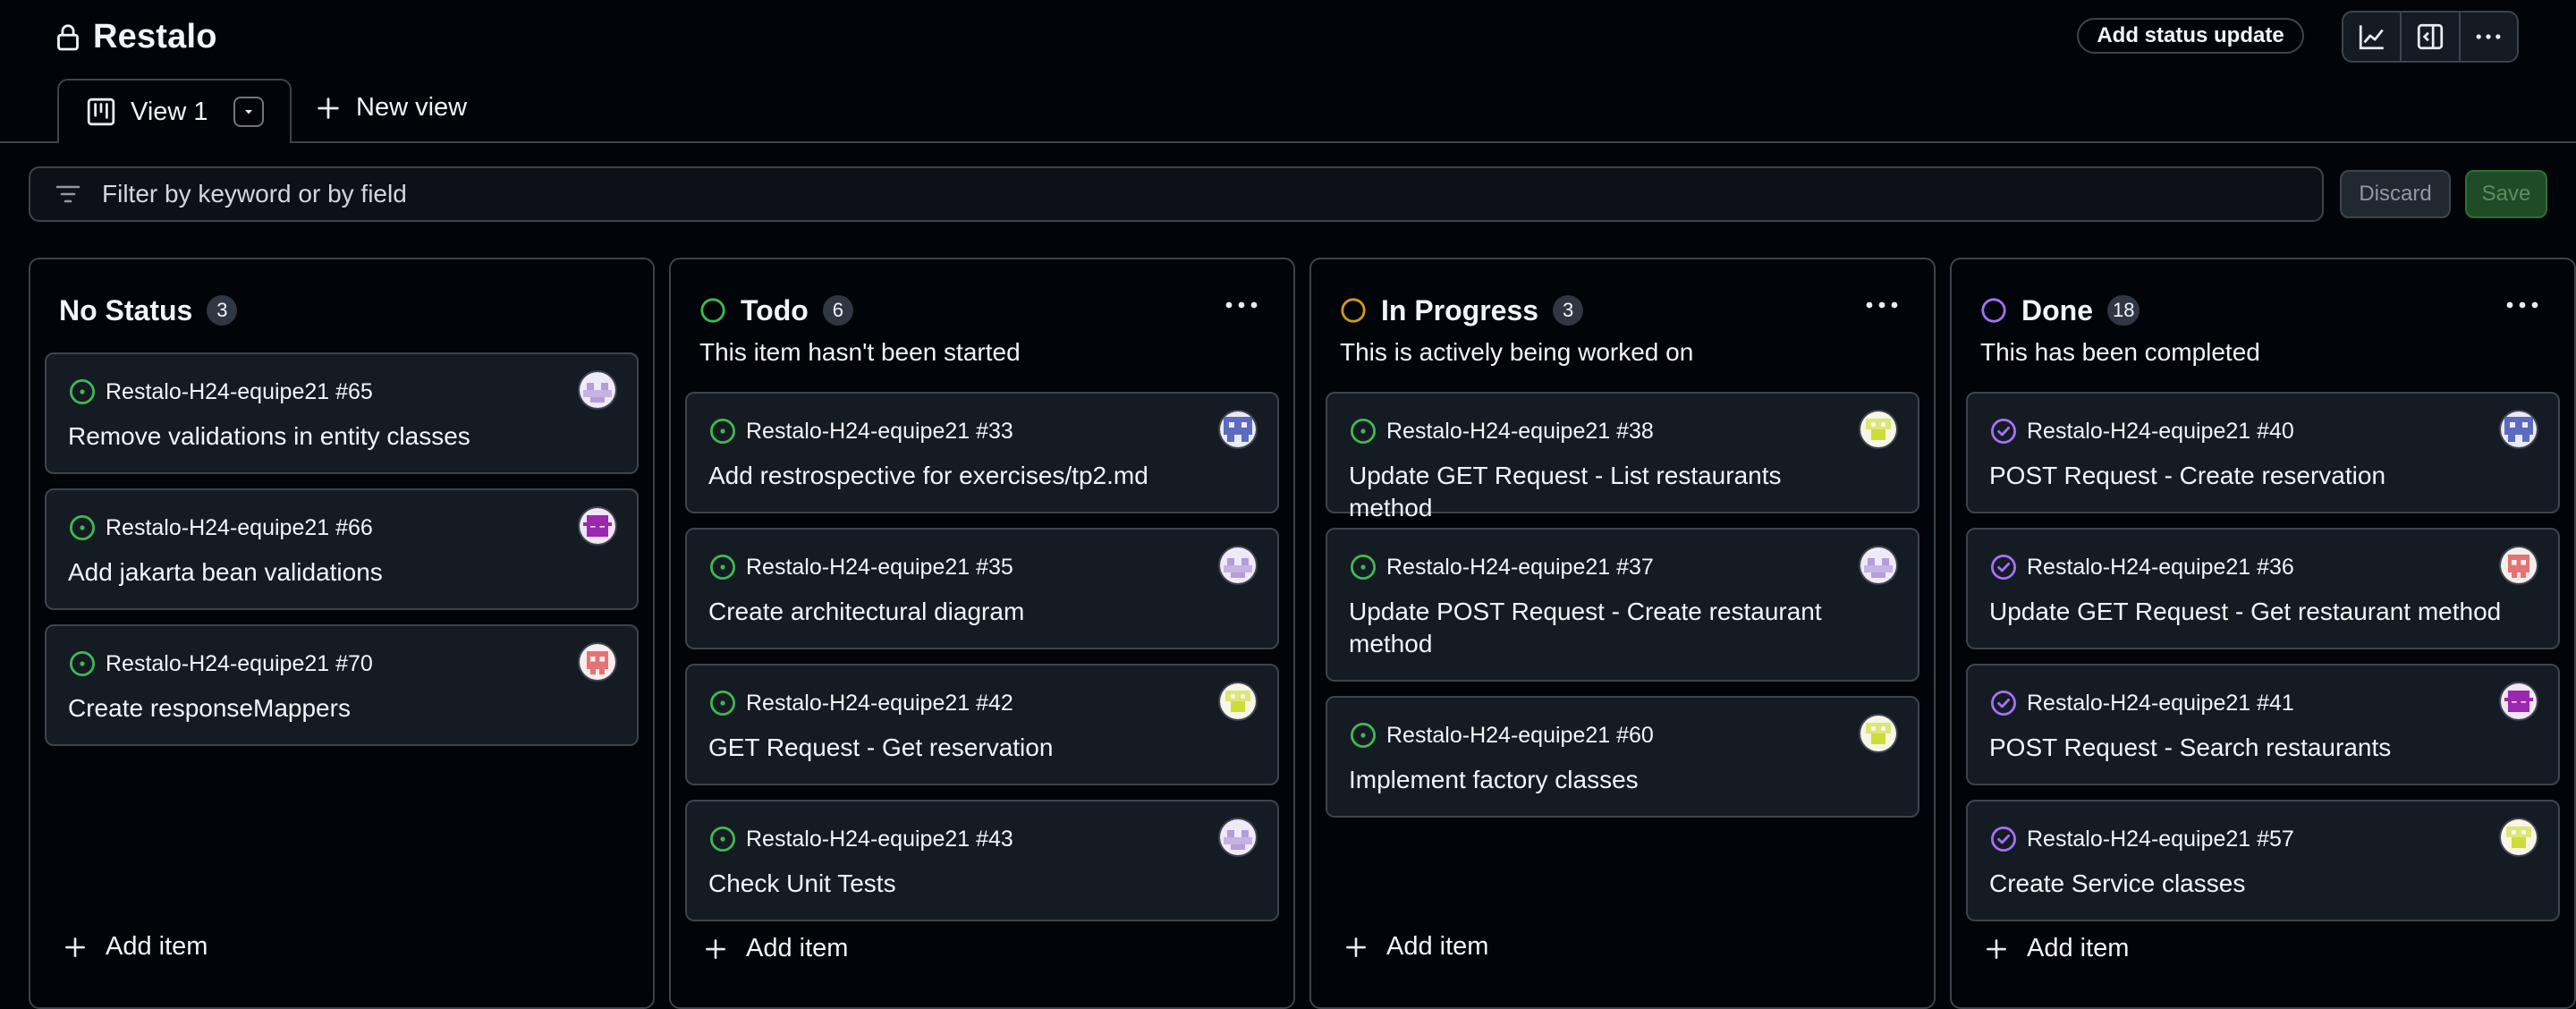 This screenshot has width=2576, height=1009. I want to click on card-ref-text: Restalo-H24-equipe21 #42, so click(879, 703).